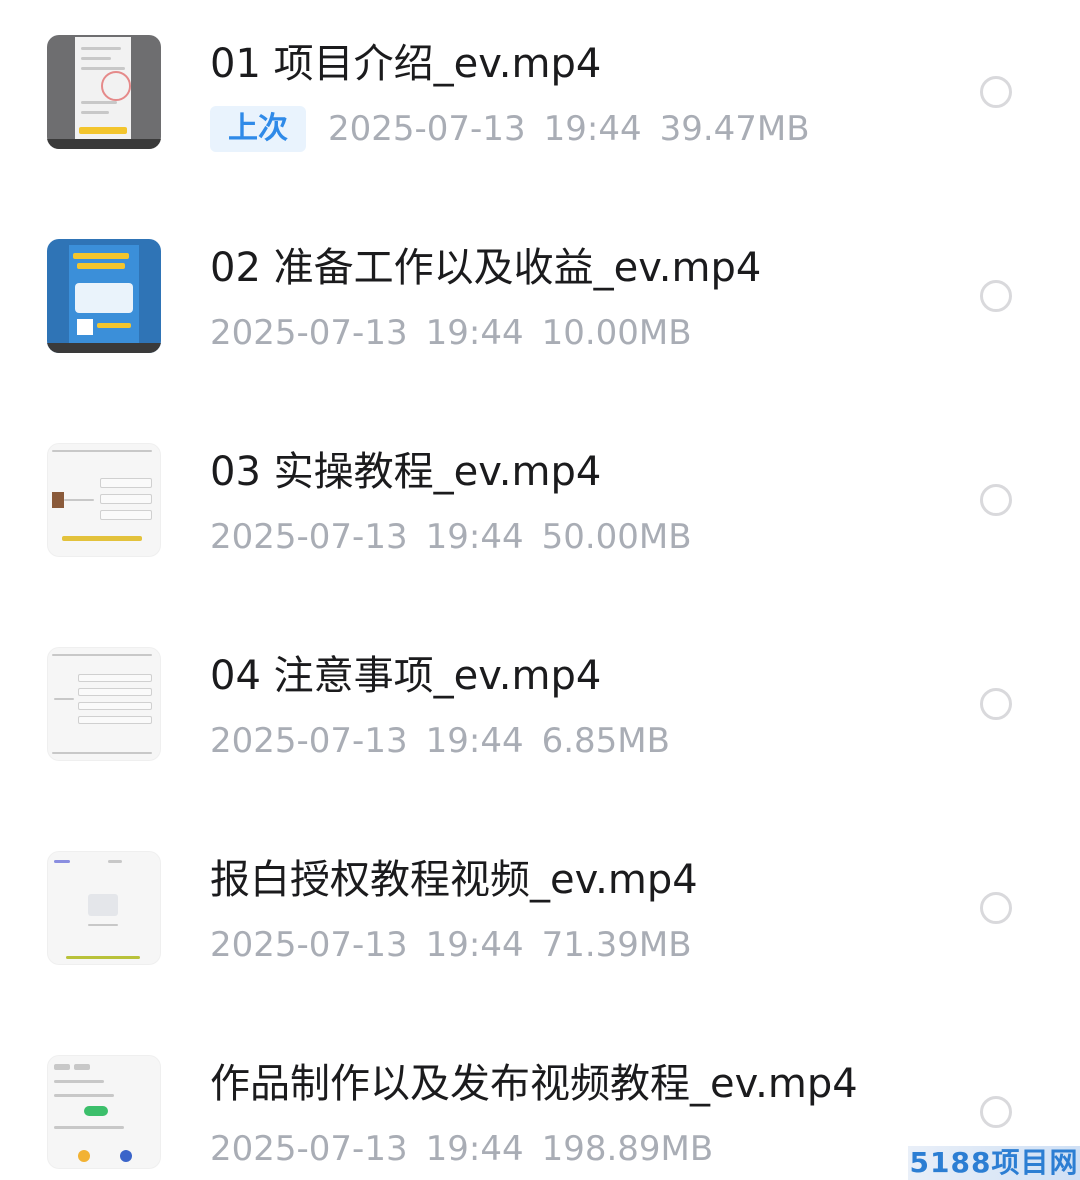 This screenshot has height=1180, width=1080. I want to click on file-size: 198.89MB, so click(627, 1149).